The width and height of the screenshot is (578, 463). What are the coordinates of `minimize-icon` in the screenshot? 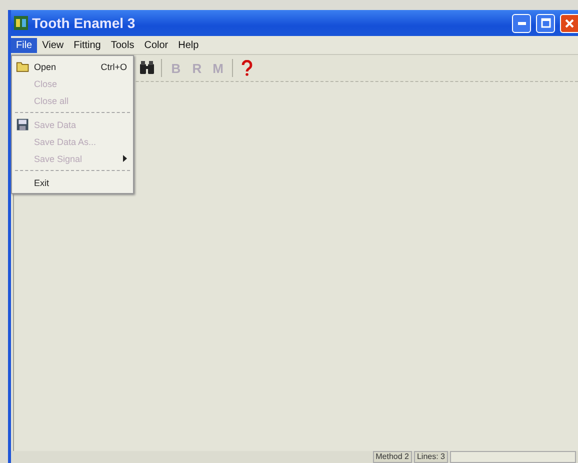 It's located at (522, 23).